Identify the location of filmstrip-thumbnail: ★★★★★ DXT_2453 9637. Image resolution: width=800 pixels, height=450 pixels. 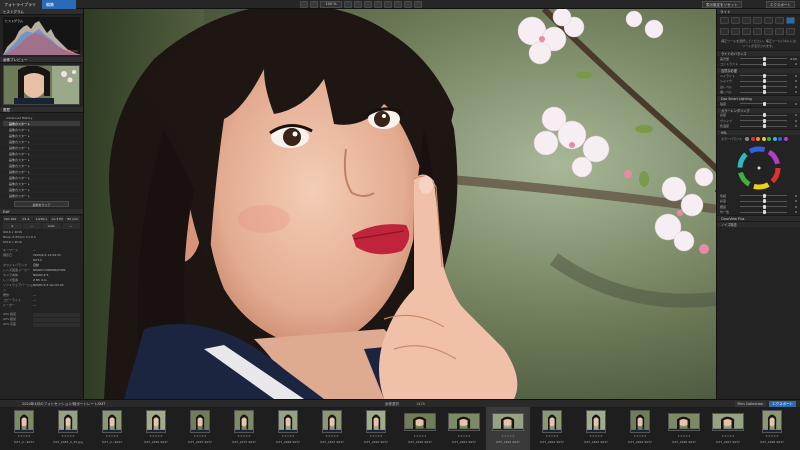
(332, 428).